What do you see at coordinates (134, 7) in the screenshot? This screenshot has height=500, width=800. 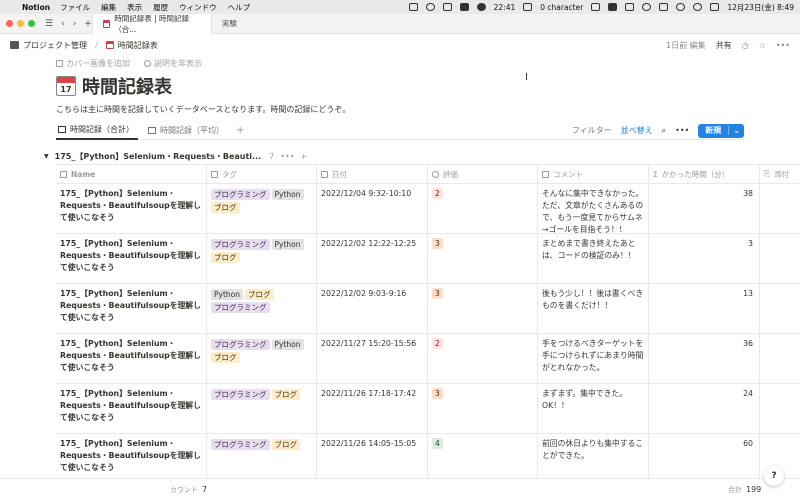 I see `menu-view: 表示` at bounding box center [134, 7].